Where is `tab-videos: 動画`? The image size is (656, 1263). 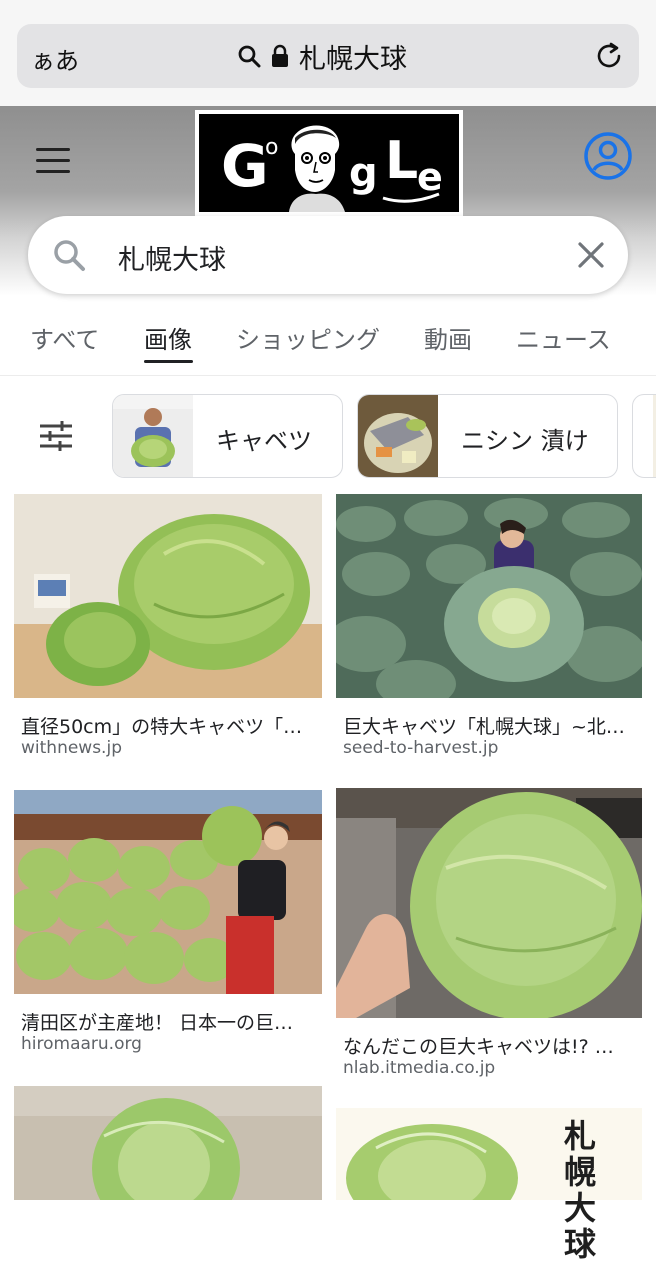 tab-videos: 動画 is located at coordinates (448, 337).